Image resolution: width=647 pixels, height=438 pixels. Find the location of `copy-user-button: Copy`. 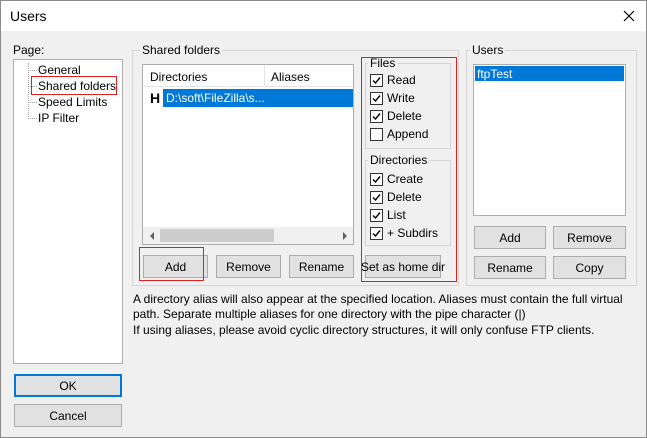

copy-user-button: Copy is located at coordinates (589, 267).